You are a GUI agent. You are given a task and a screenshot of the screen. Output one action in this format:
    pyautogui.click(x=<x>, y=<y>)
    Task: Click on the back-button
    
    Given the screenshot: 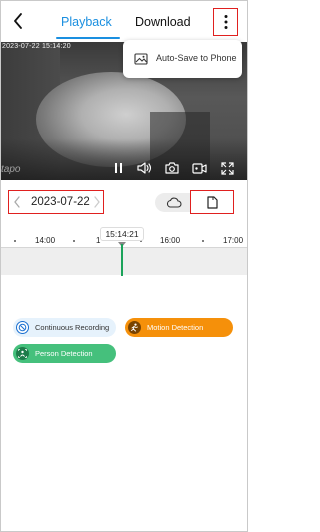 What is the action you would take?
    pyautogui.click(x=18, y=21)
    